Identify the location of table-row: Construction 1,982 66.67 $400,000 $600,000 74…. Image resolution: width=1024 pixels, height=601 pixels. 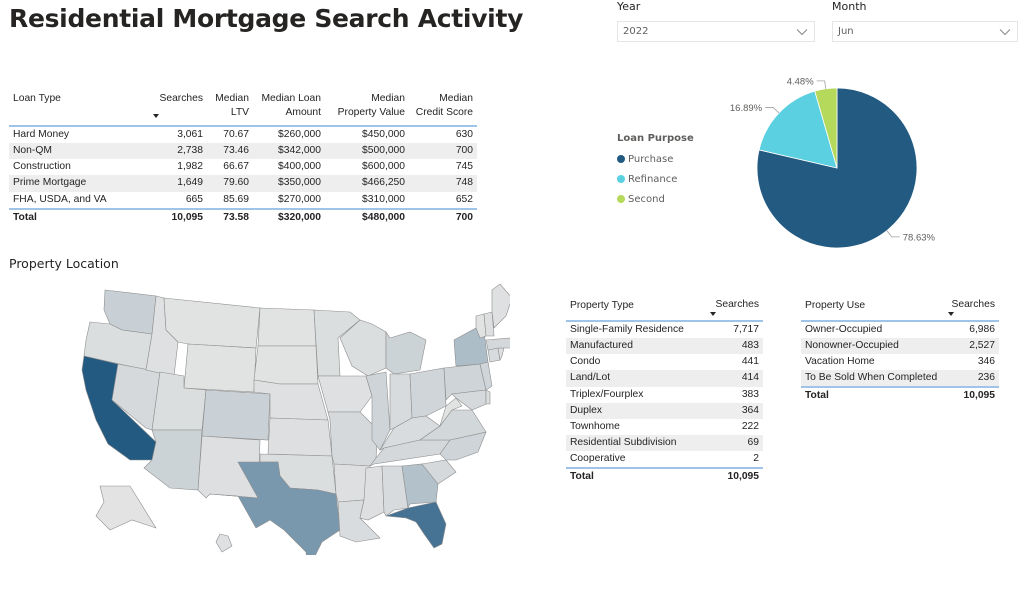
(243, 167).